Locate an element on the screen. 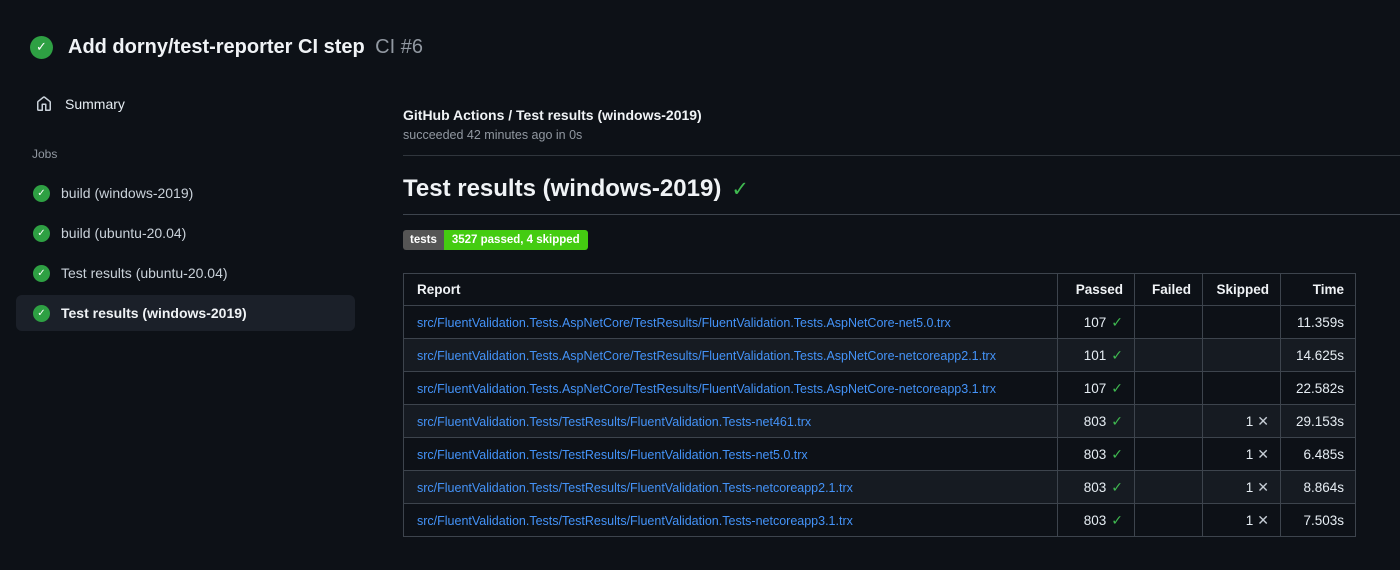 The width and height of the screenshot is (1400, 570). column-header-failed: Failed is located at coordinates (1168, 289).